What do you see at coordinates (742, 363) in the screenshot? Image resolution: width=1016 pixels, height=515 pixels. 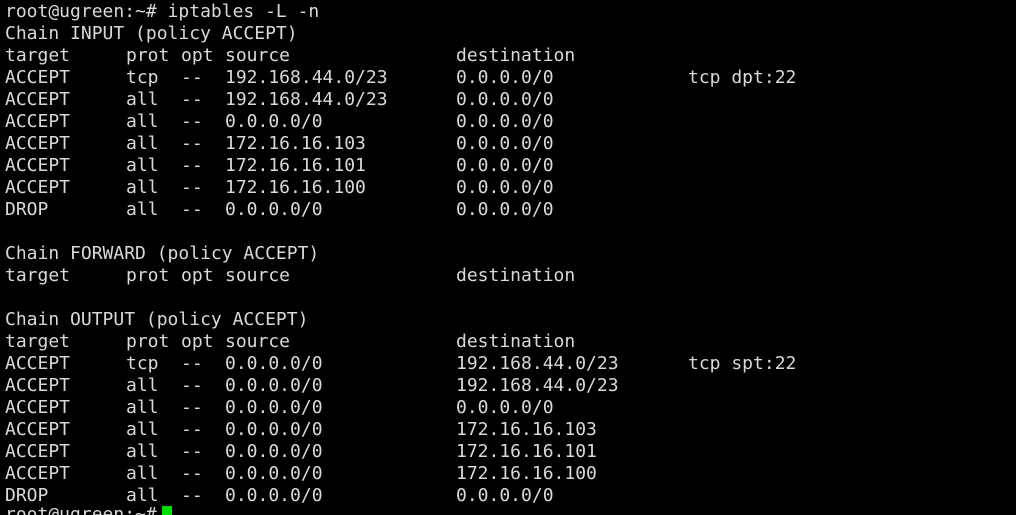 I see `rule-extra: tcp spt:22` at bounding box center [742, 363].